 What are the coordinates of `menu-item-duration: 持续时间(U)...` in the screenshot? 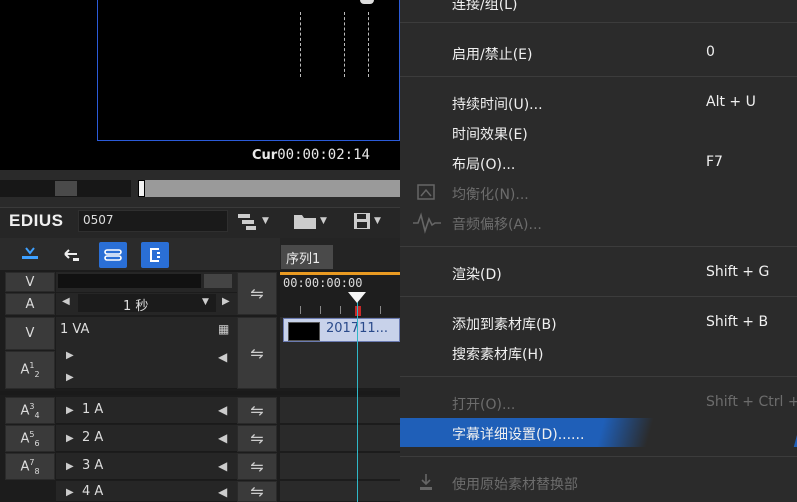 It's located at (497, 104).